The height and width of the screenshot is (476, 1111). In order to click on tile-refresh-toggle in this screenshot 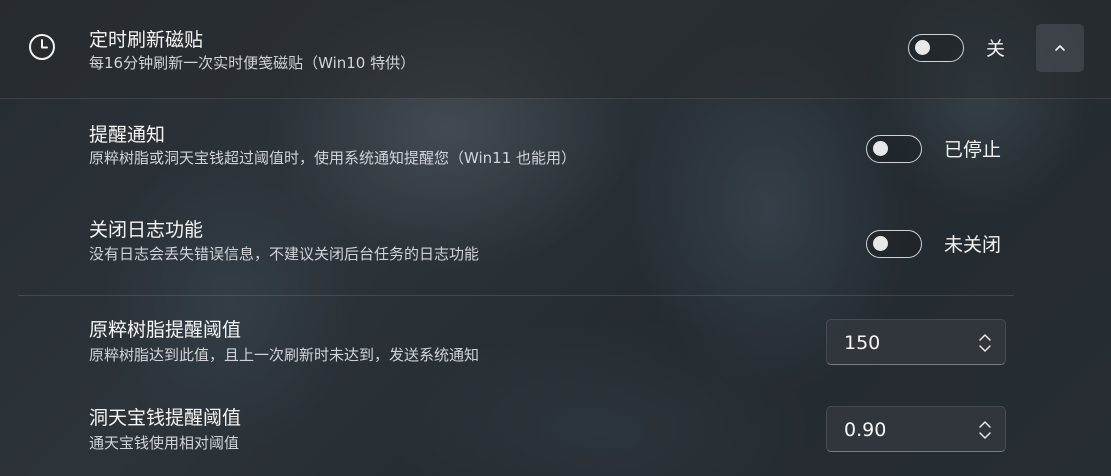, I will do `click(936, 48)`.